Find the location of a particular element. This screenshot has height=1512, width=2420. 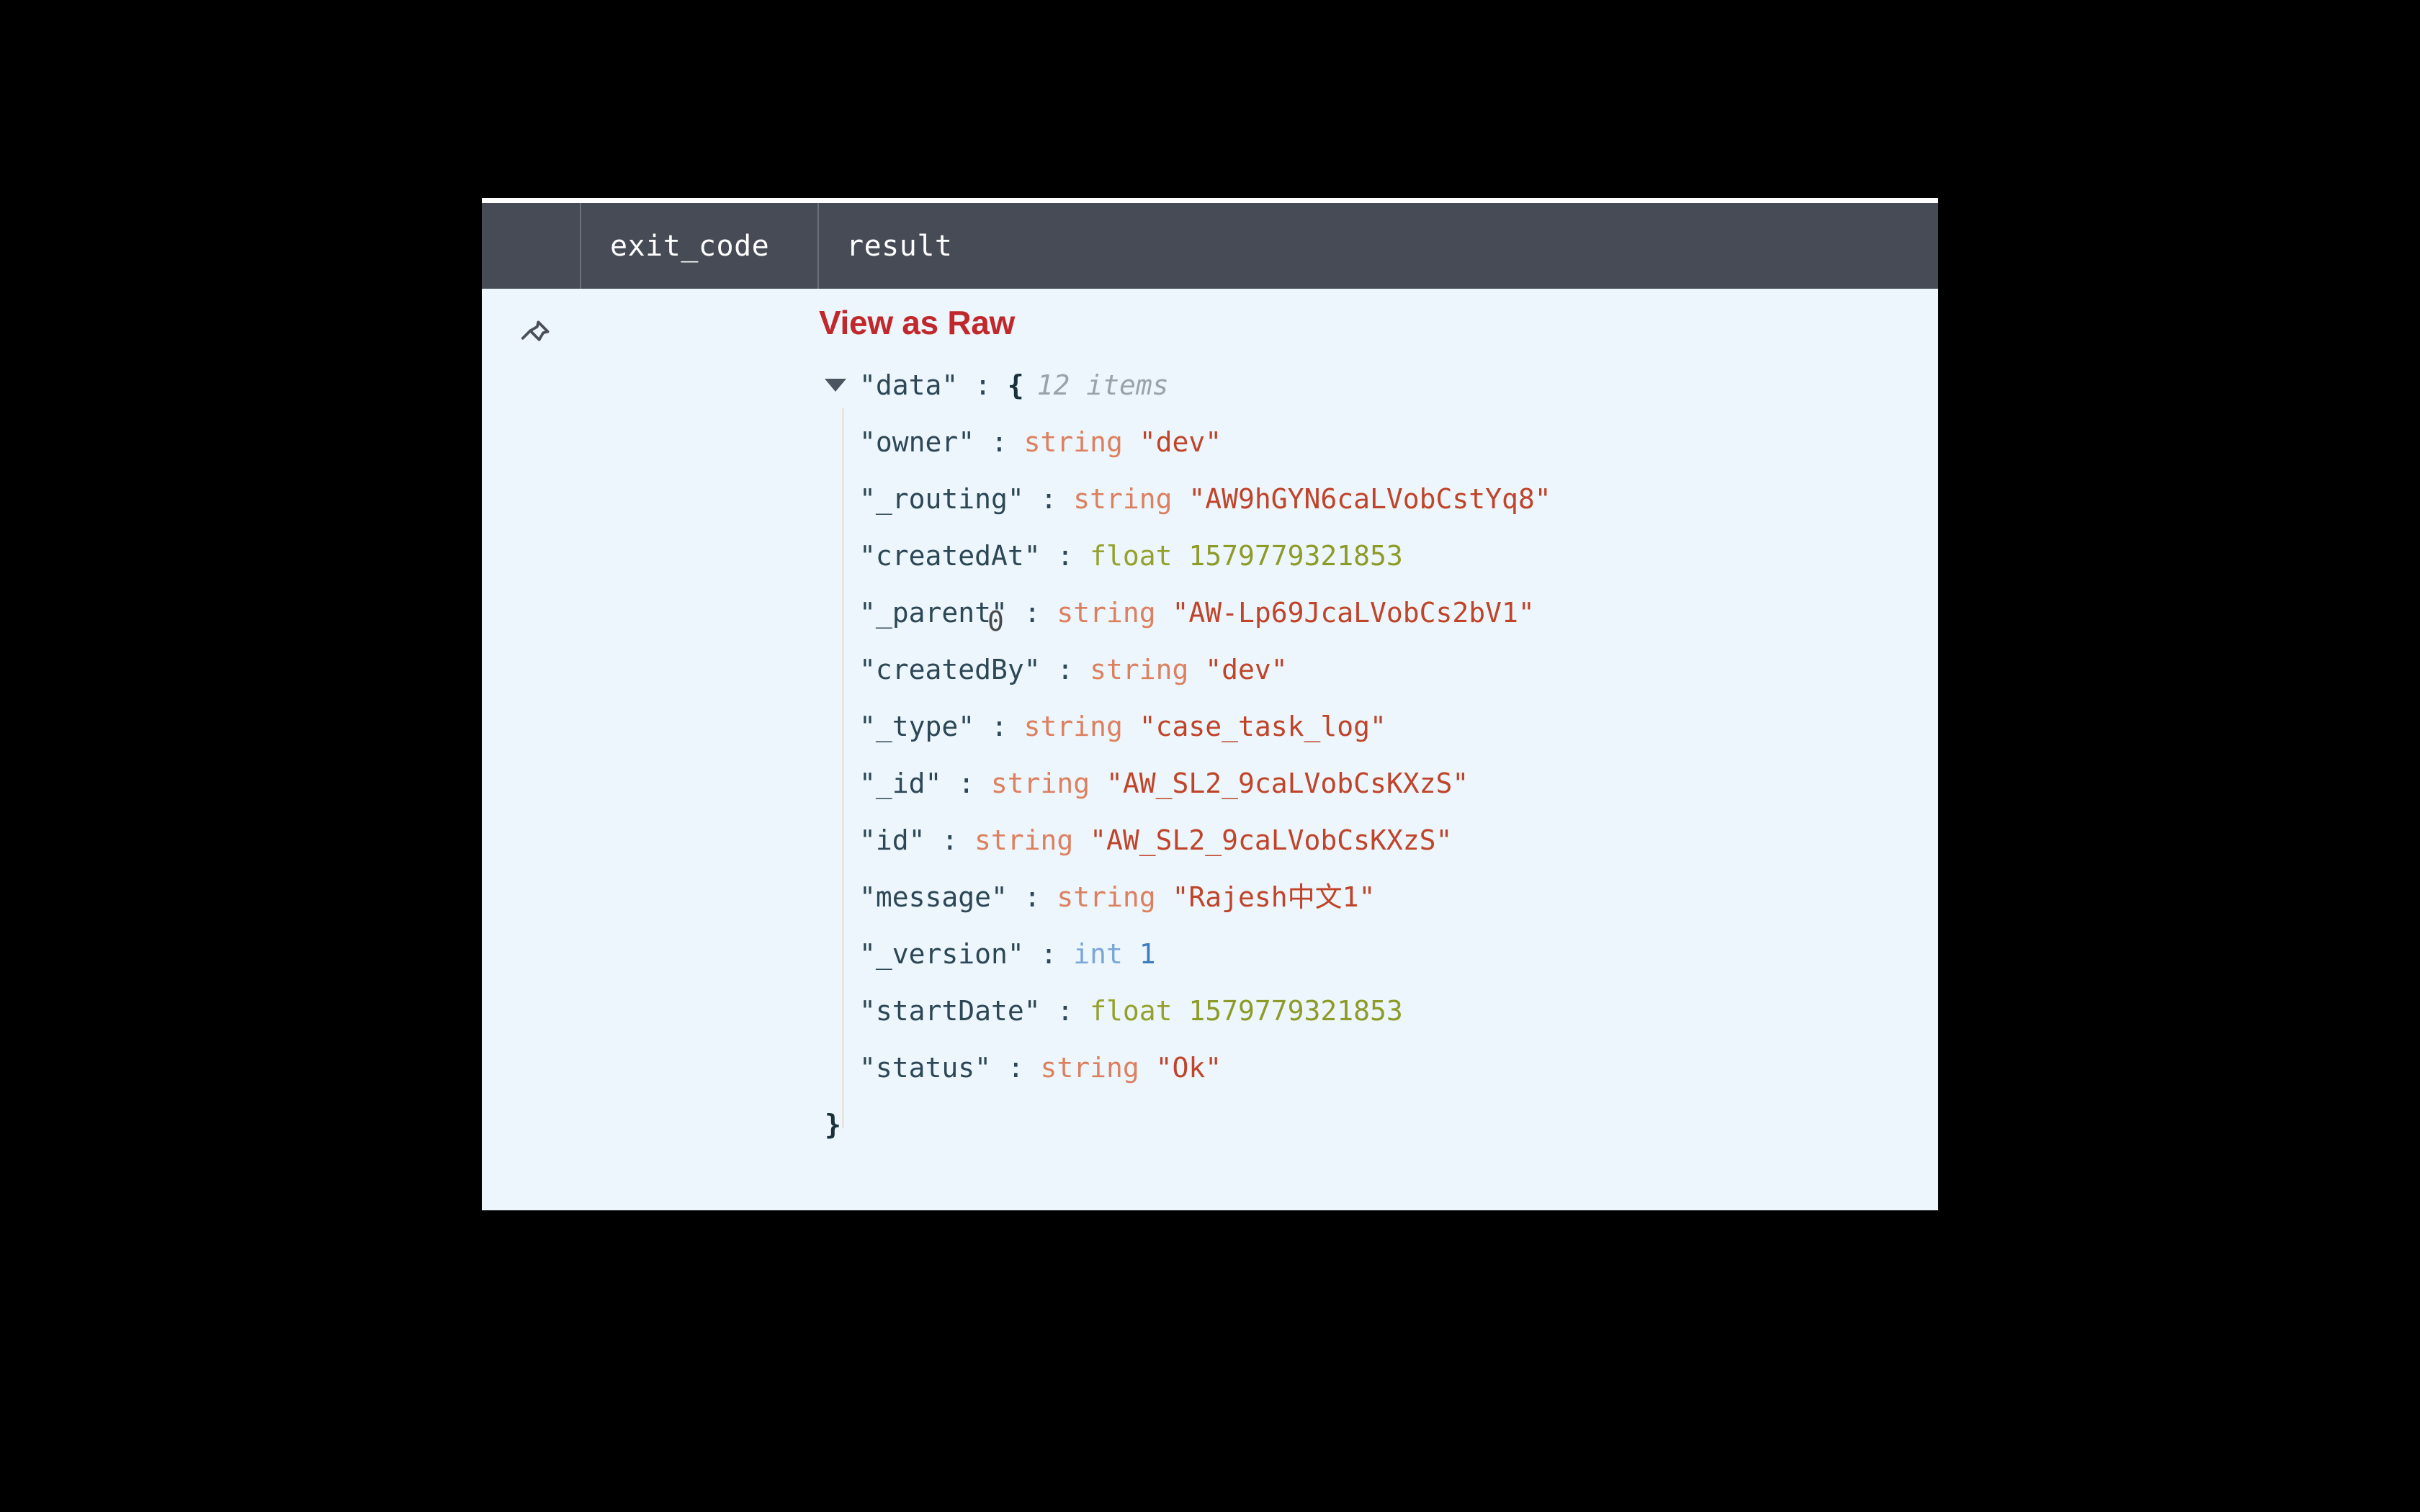

json-root-colon: : is located at coordinates (982, 385).